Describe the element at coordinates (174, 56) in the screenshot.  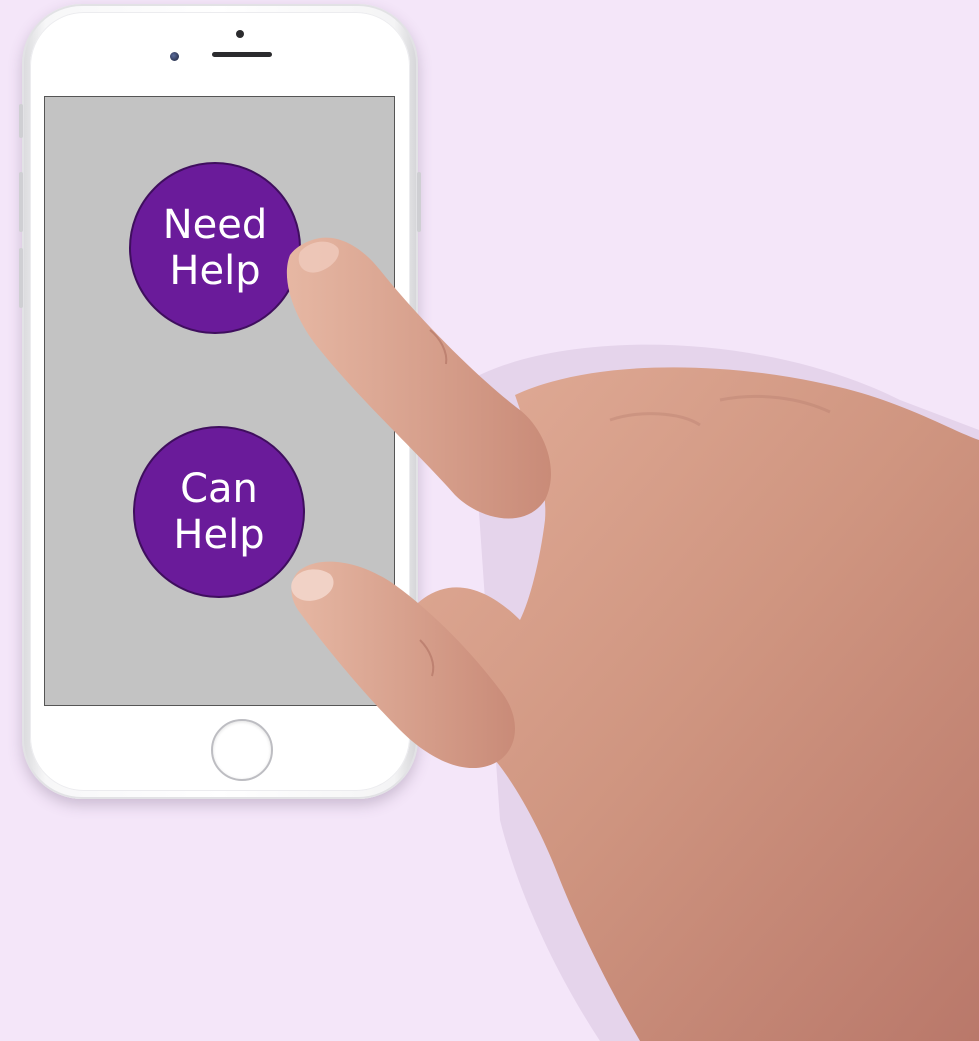
I see `front-camera-icon` at that location.